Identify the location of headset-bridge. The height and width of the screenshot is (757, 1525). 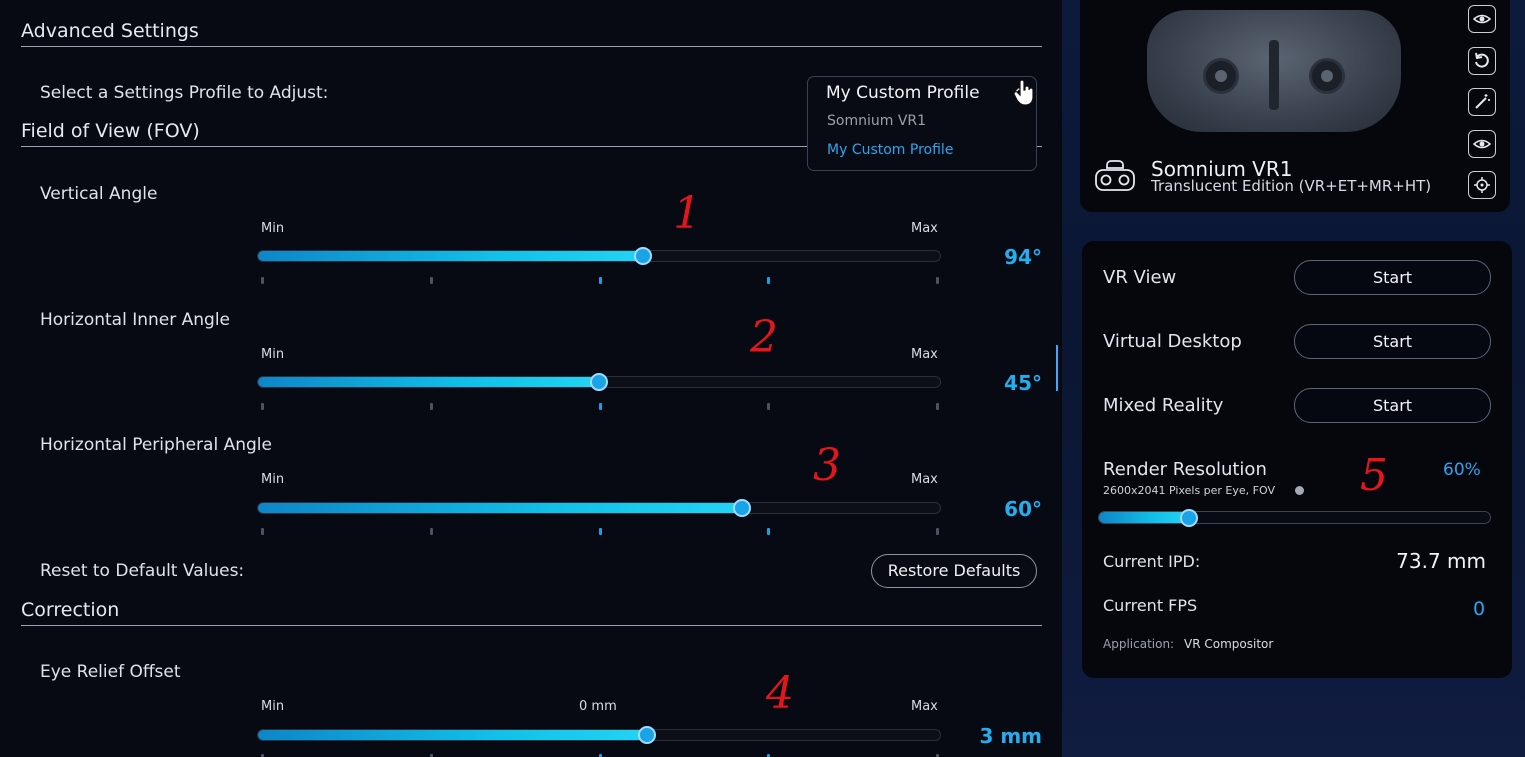
(1274, 75).